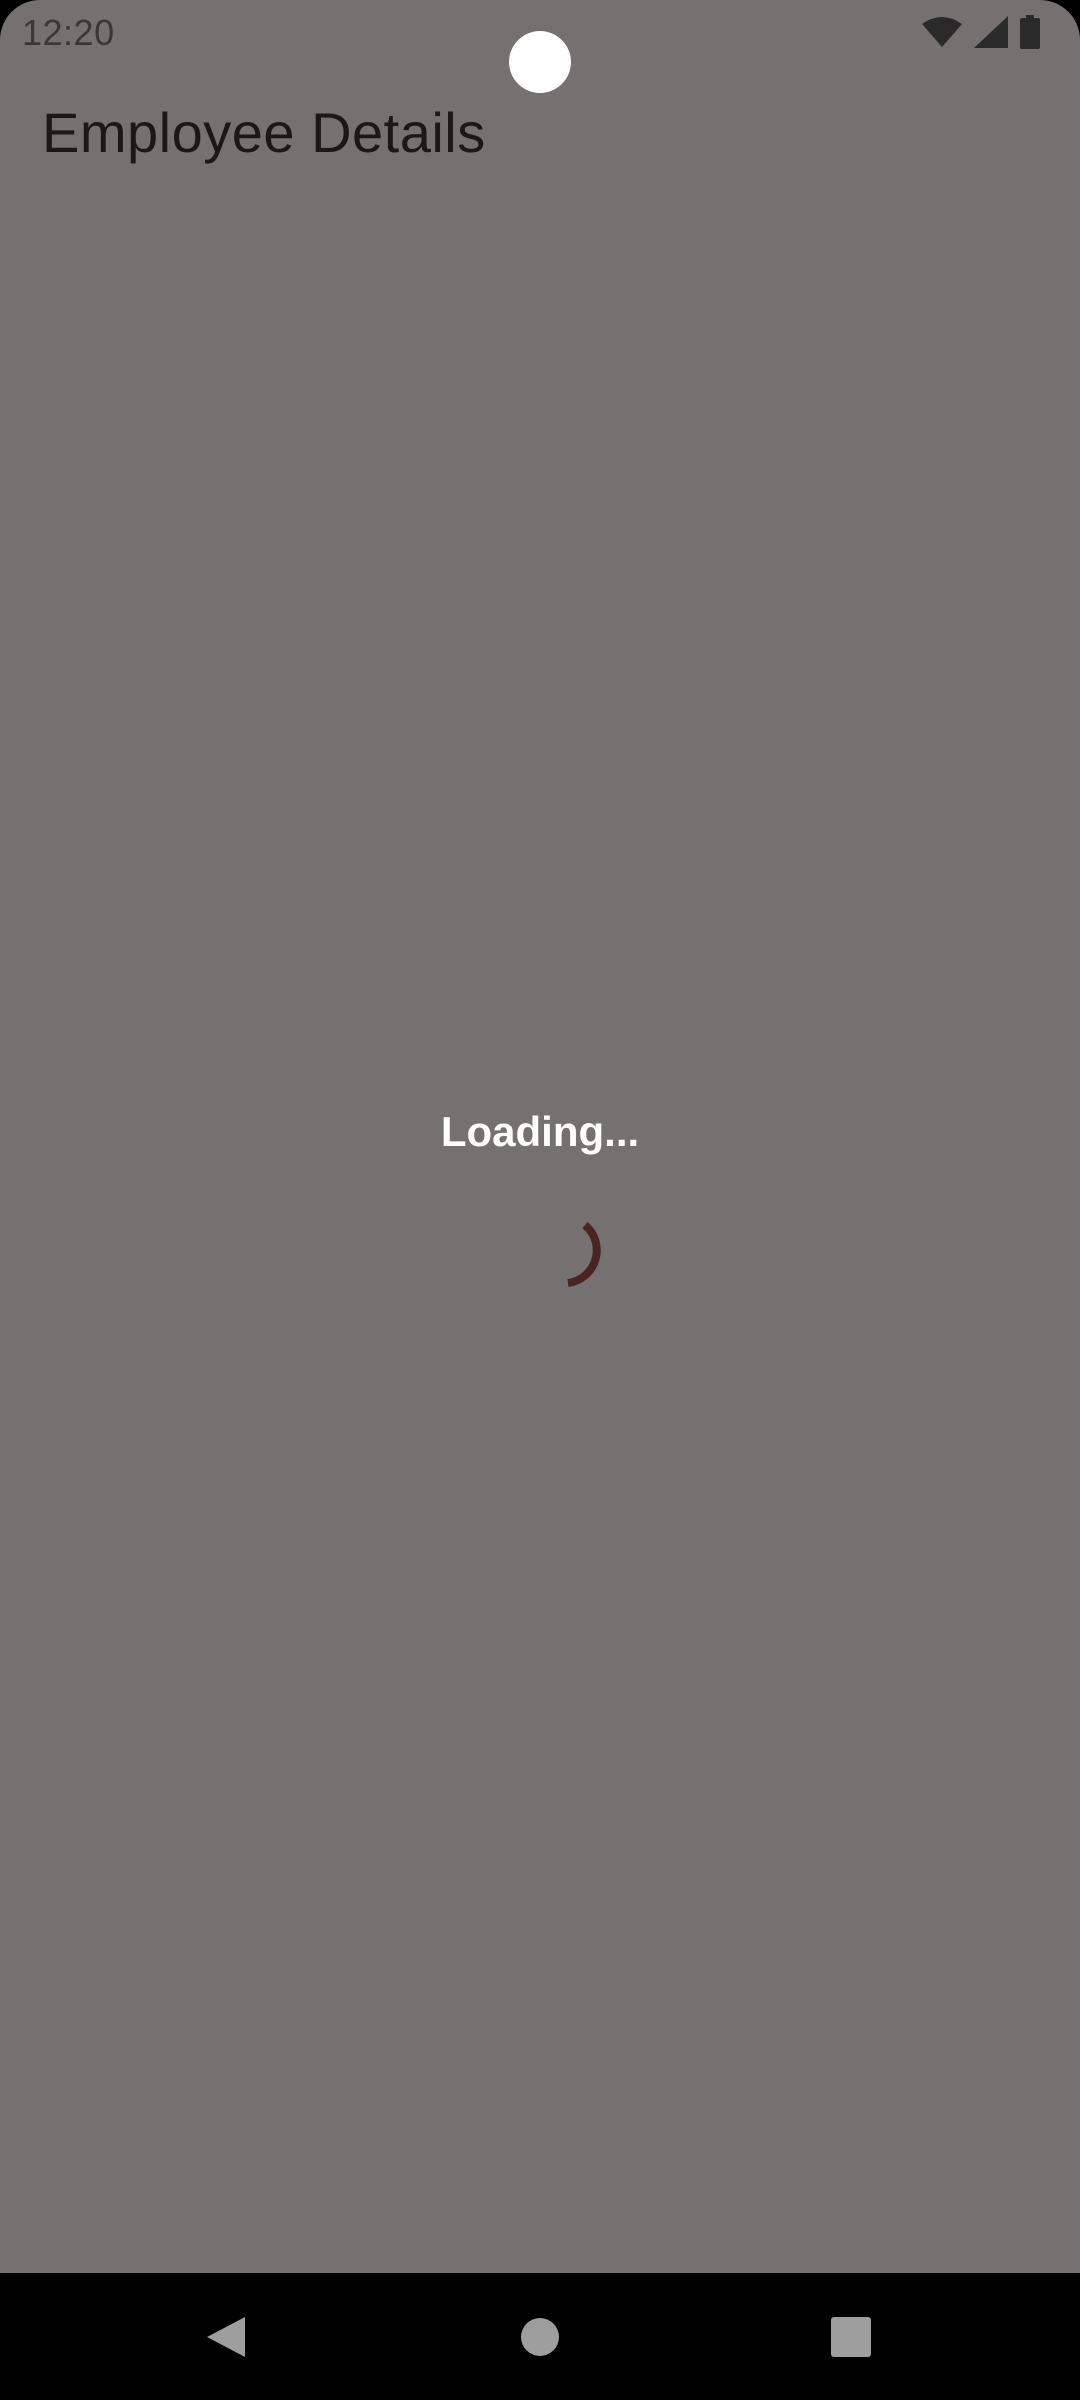 The image size is (1080, 2400). Describe the element at coordinates (264, 132) in the screenshot. I see `page-title: Employee Details` at that location.